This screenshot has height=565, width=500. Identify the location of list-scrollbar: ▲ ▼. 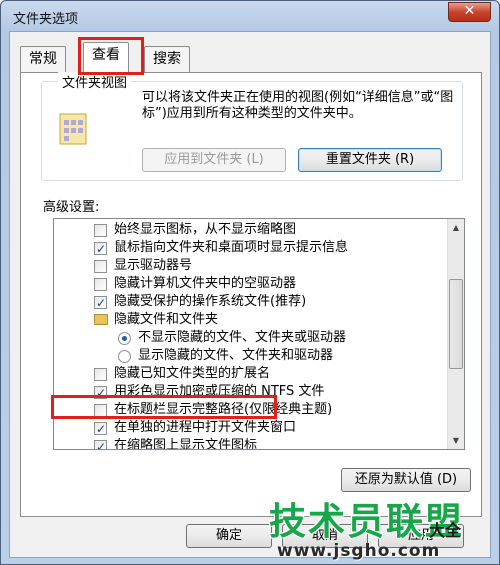
(455, 334).